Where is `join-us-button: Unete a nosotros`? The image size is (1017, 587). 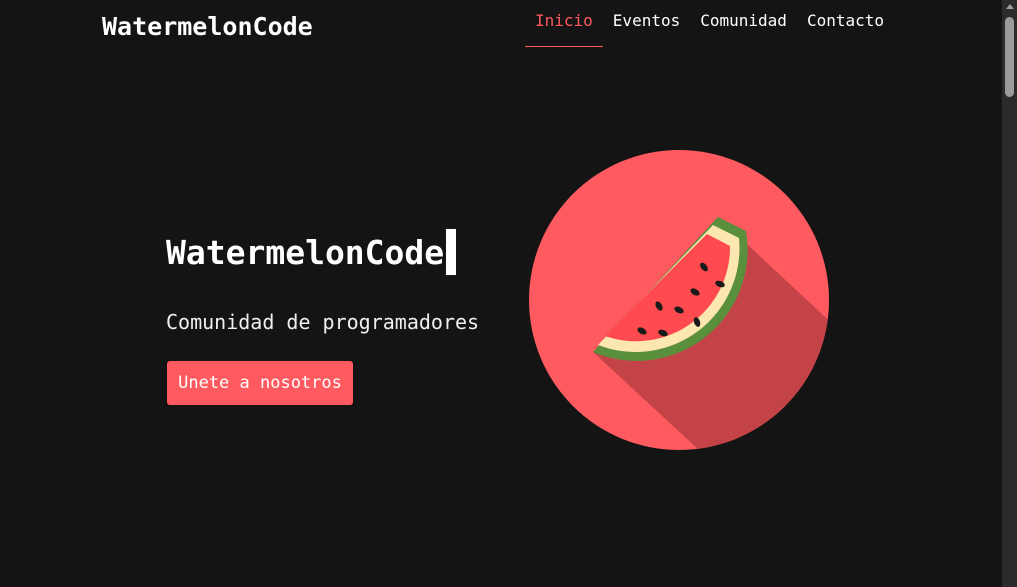
join-us-button: Unete a nosotros is located at coordinates (260, 383).